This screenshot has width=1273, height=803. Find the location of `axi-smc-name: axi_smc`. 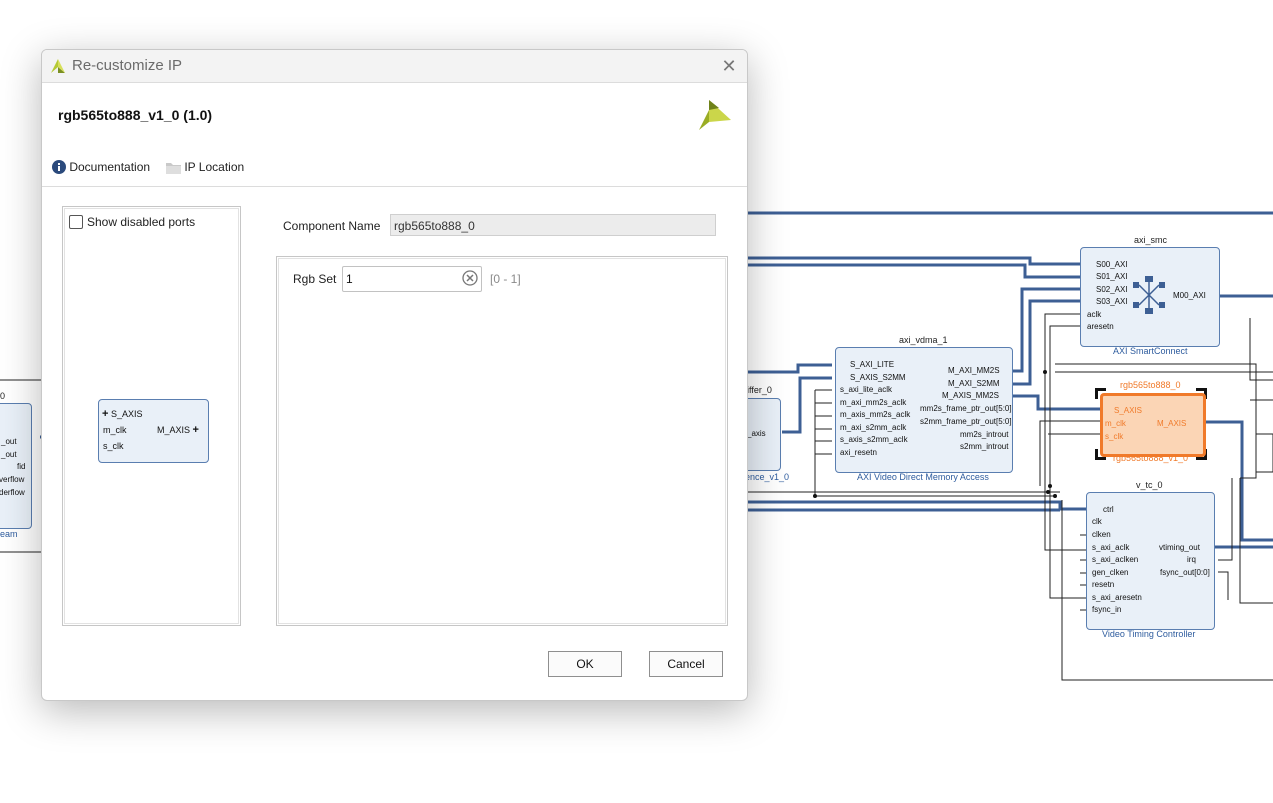

axi-smc-name: axi_smc is located at coordinates (1151, 240).